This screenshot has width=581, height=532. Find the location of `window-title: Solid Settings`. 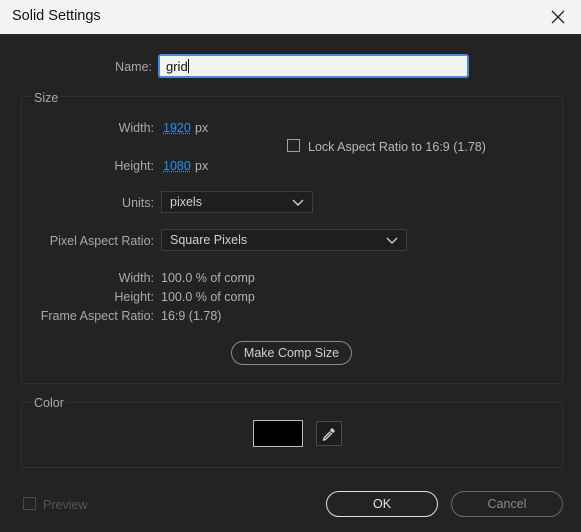

window-title: Solid Settings is located at coordinates (56, 16).